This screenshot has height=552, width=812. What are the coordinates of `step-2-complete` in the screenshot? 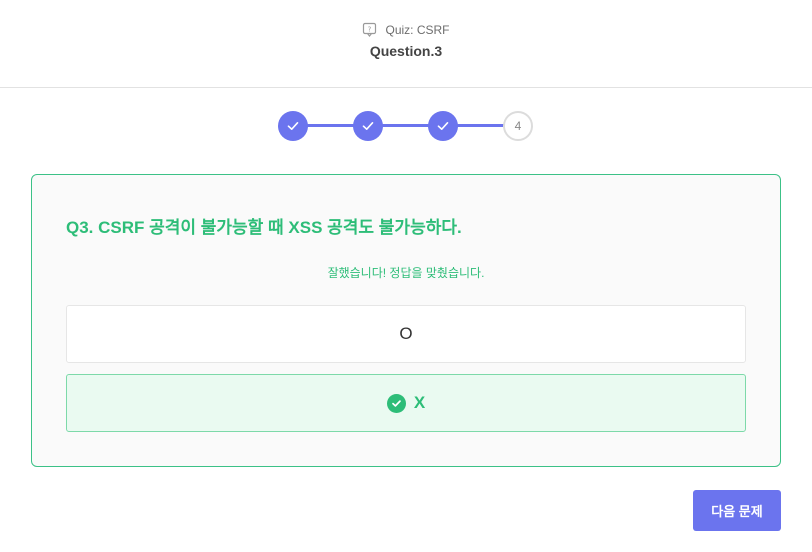 It's located at (368, 126).